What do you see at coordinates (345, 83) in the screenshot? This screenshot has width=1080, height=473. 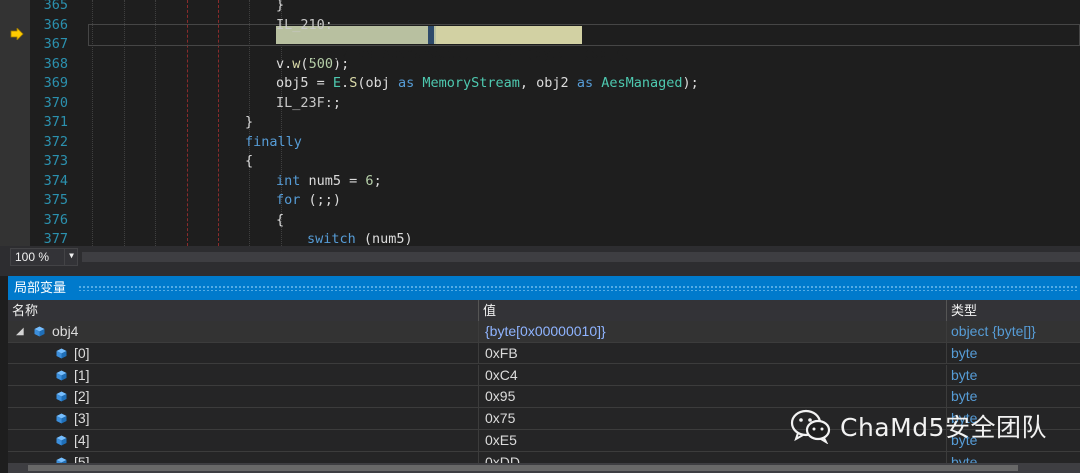 I see `code-segment: .` at bounding box center [345, 83].